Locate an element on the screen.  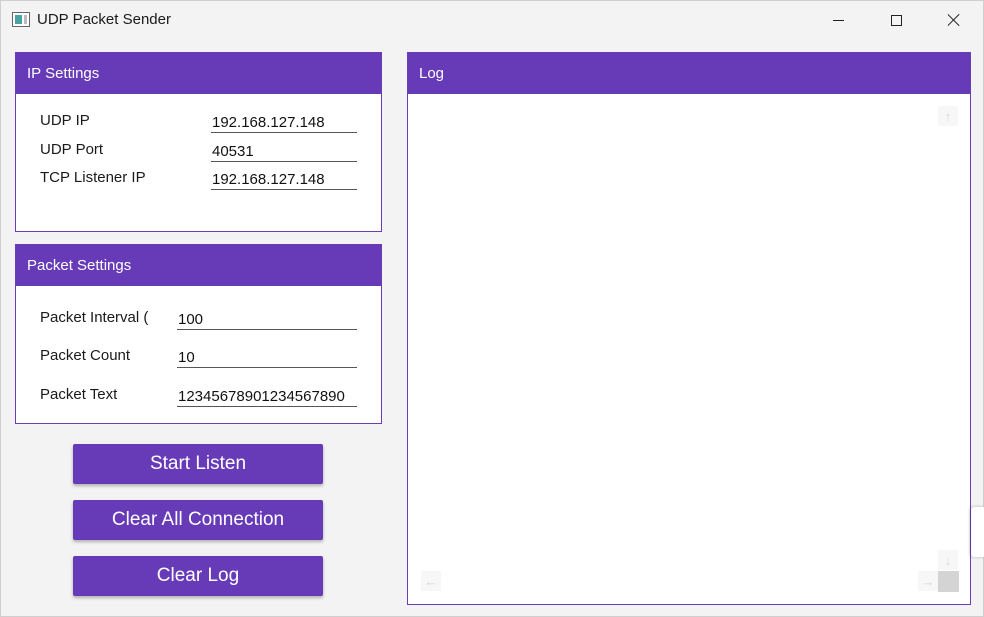
minimize-icon is located at coordinates (838, 20).